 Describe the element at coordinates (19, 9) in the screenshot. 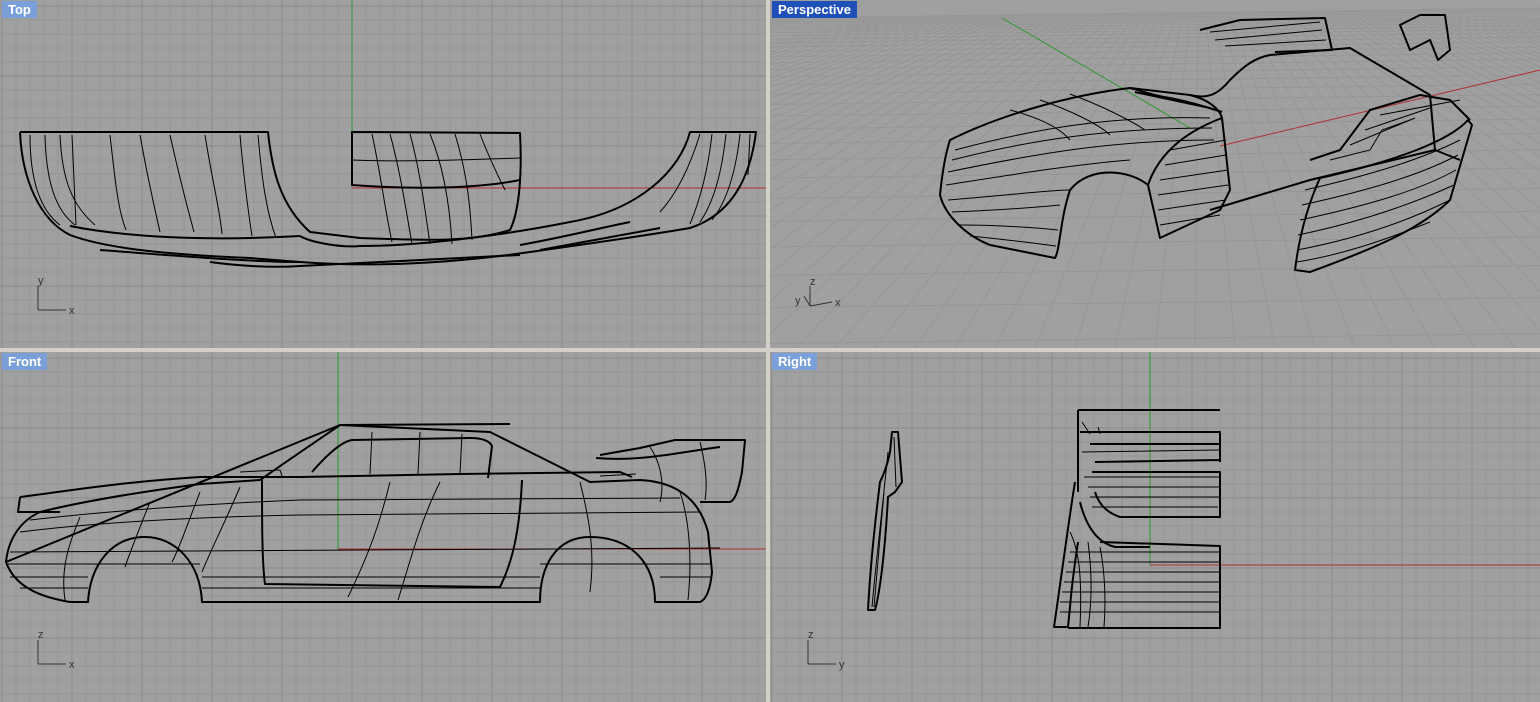

I see `viewport-top-label: Top` at that location.